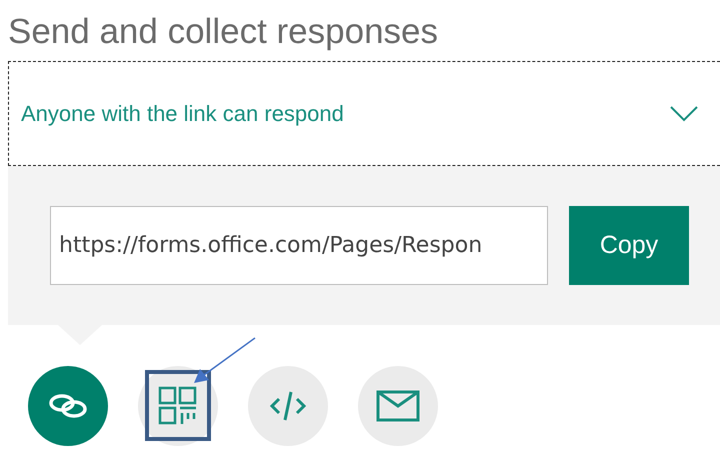  I want to click on dropdown-value: Anyone with the link can respond, so click(182, 113).